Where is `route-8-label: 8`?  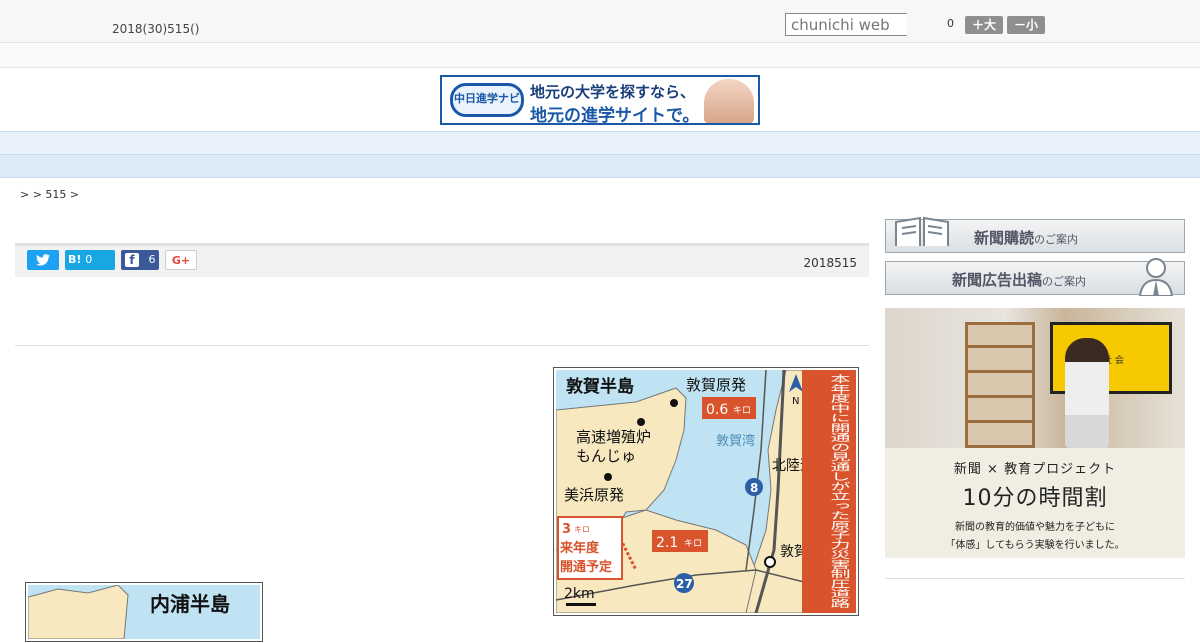 route-8-label: 8 is located at coordinates (754, 488).